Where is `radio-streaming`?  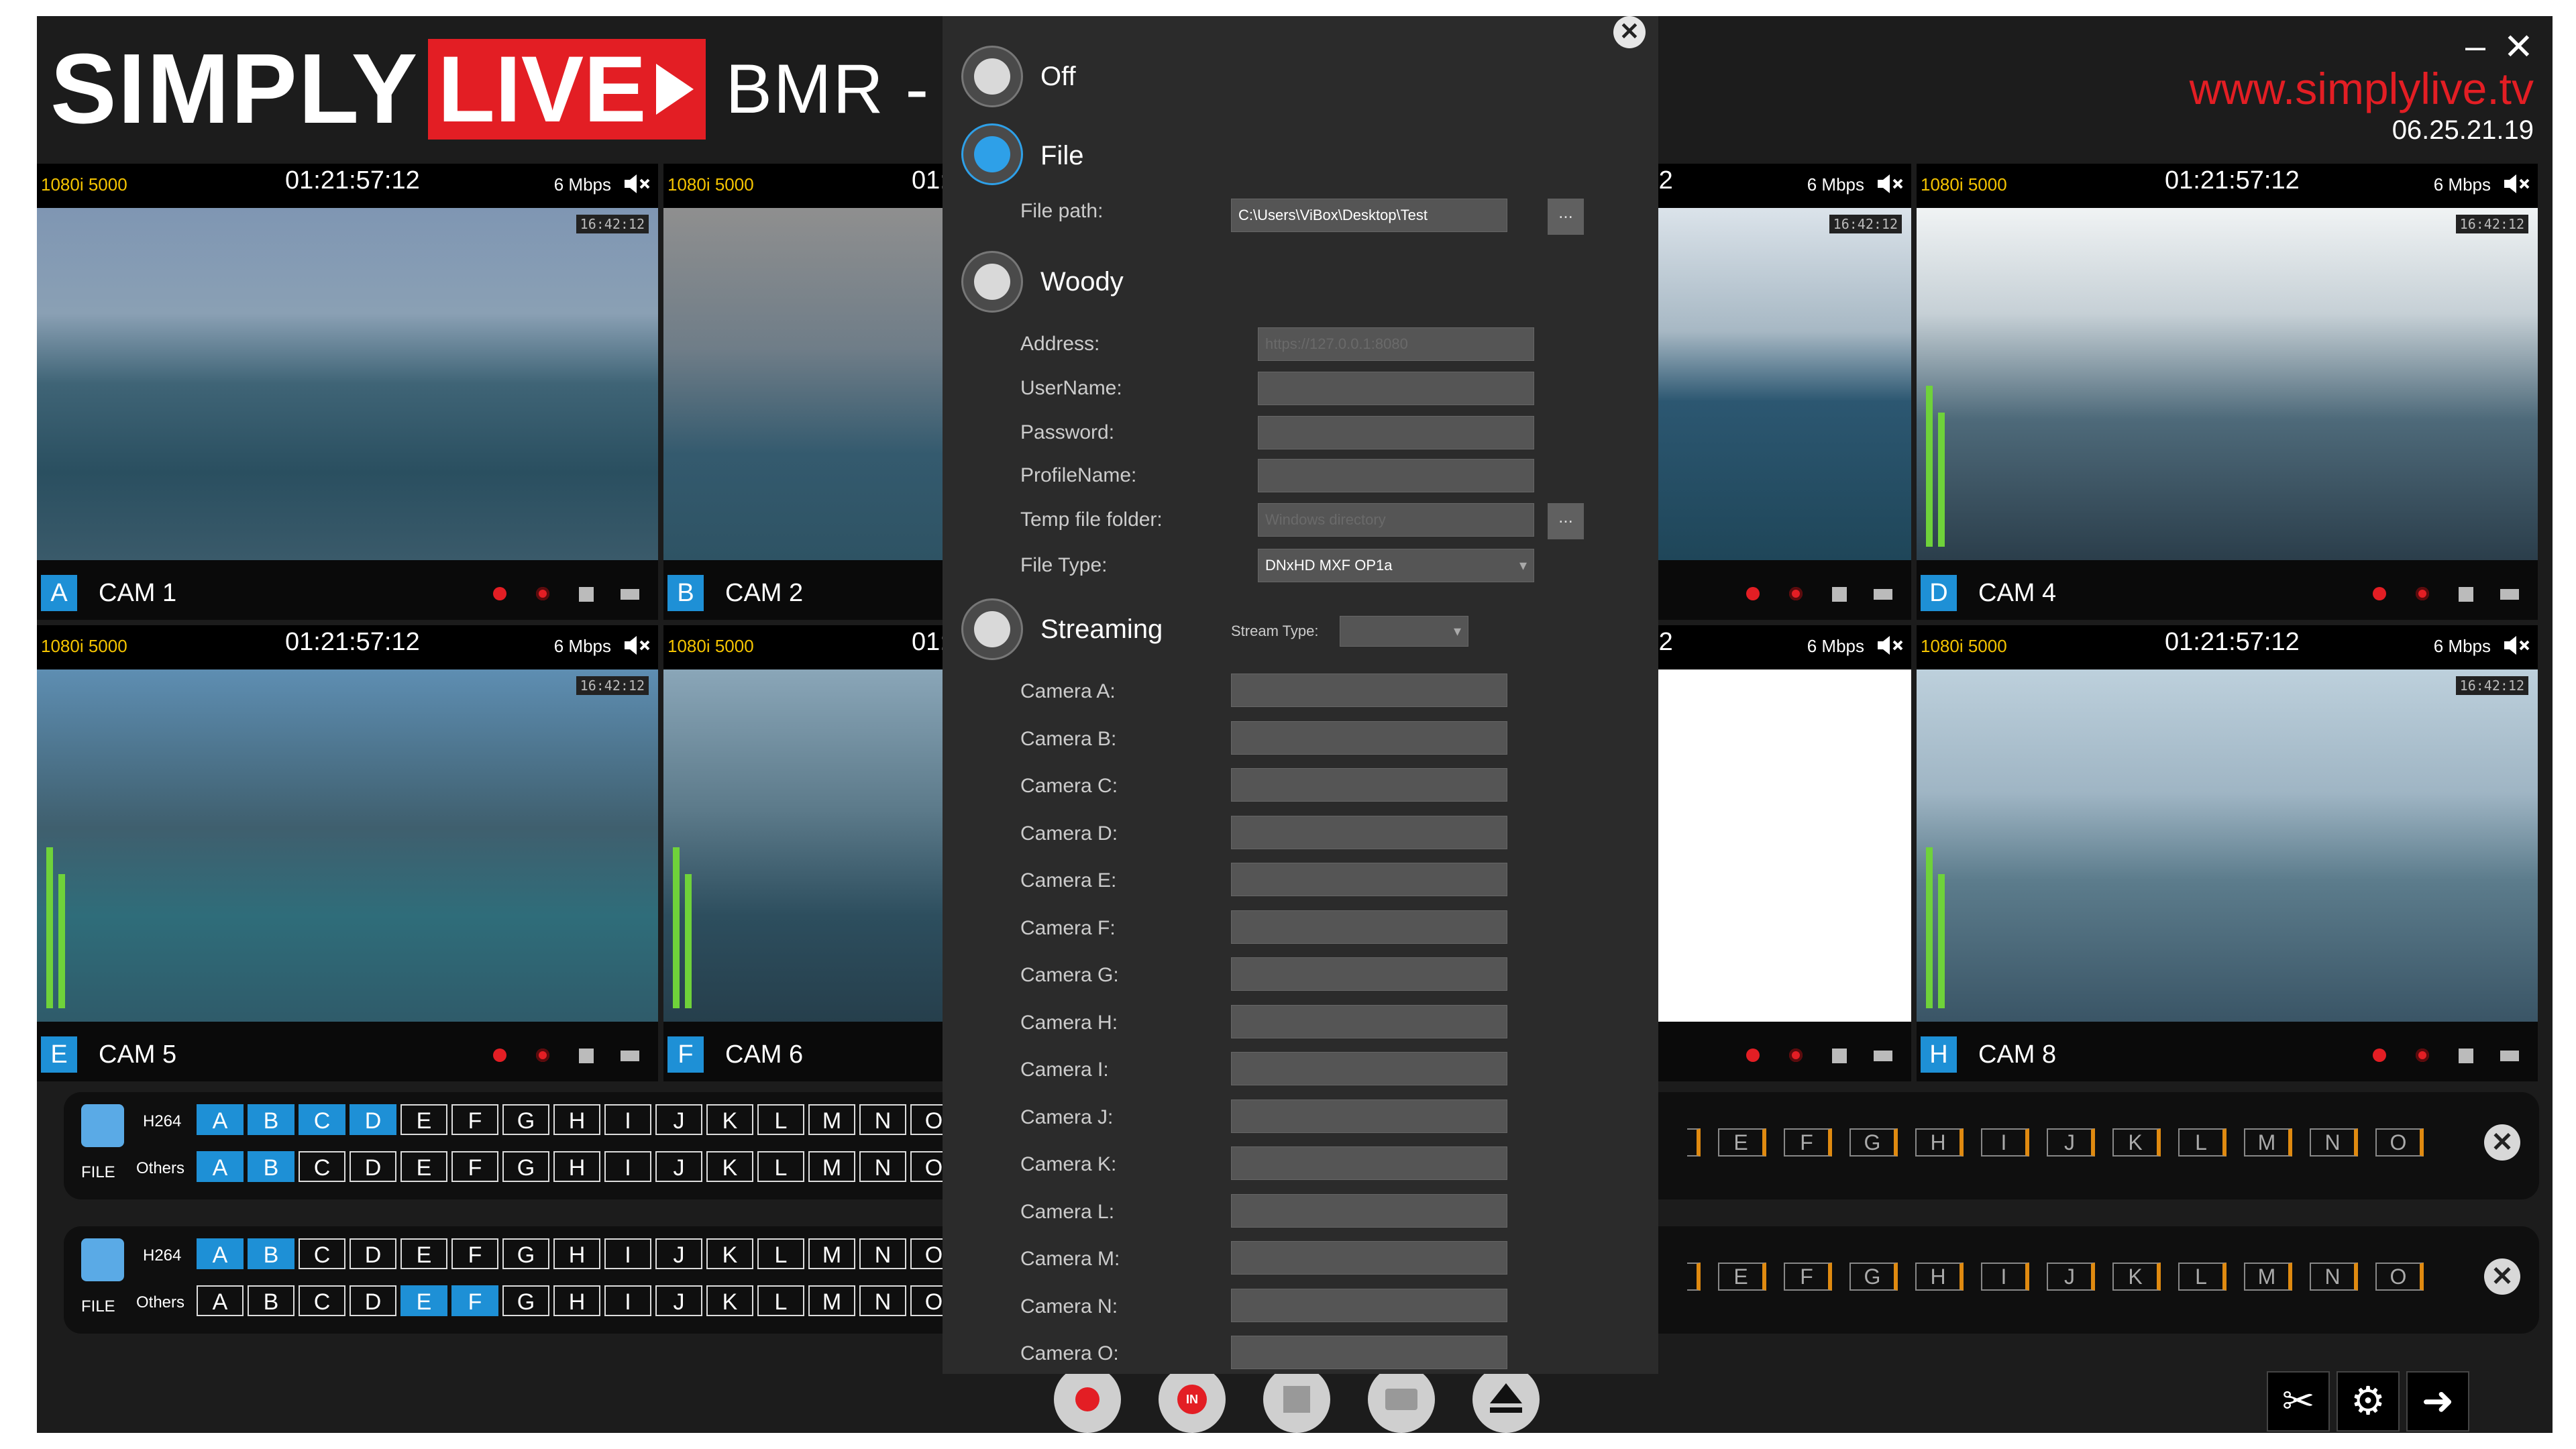
radio-streaming is located at coordinates (992, 629).